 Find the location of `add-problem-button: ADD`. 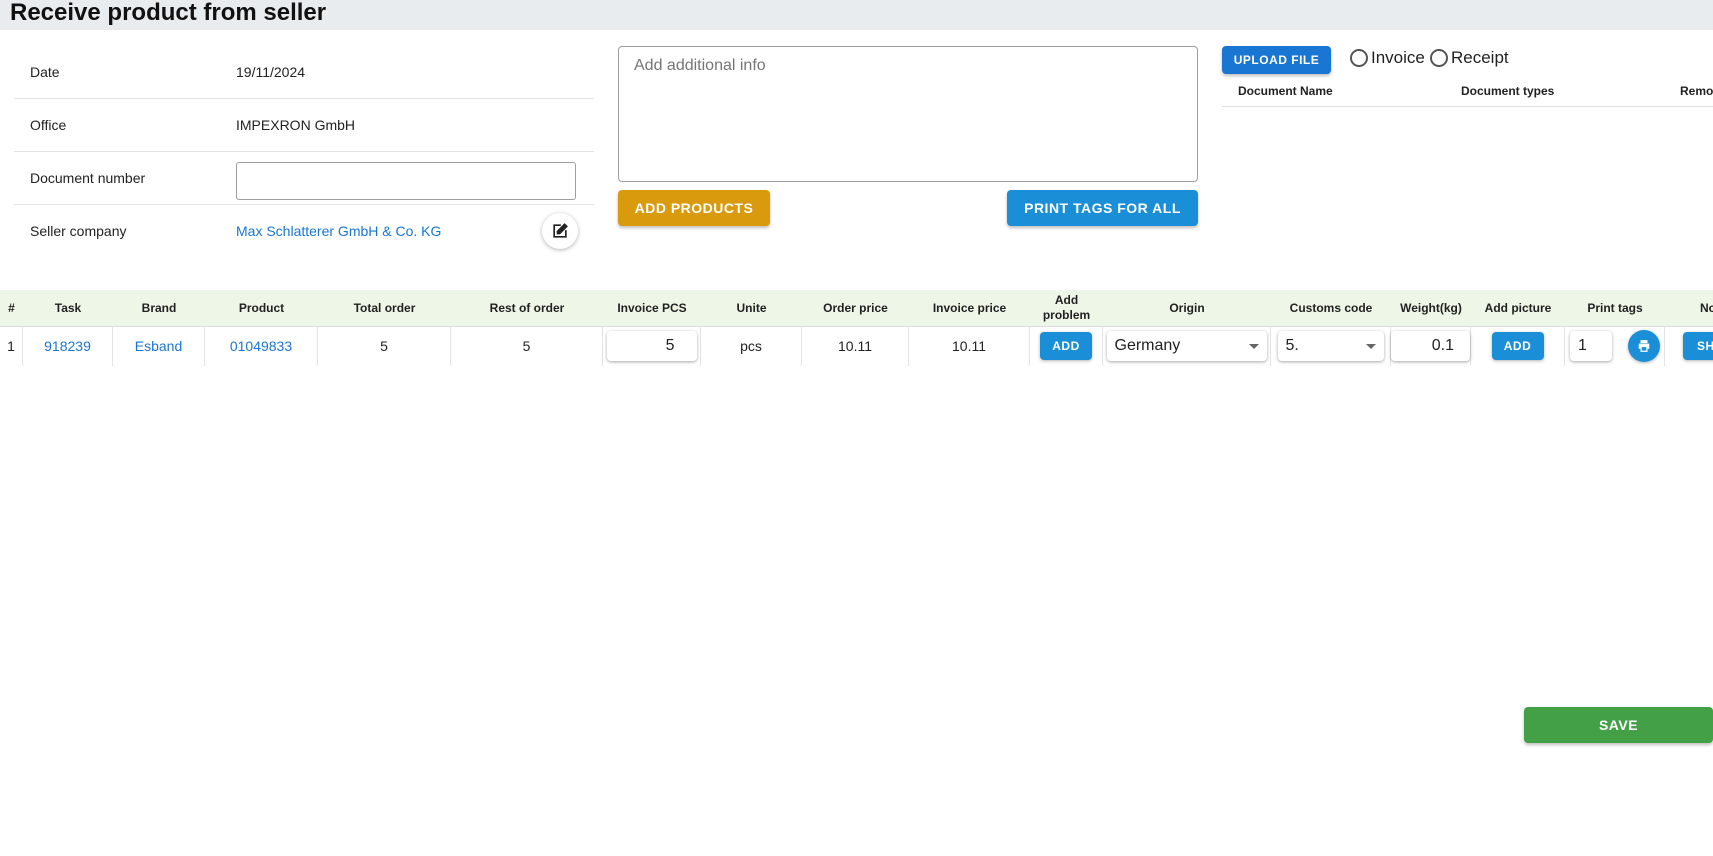

add-problem-button: ADD is located at coordinates (1066, 346).